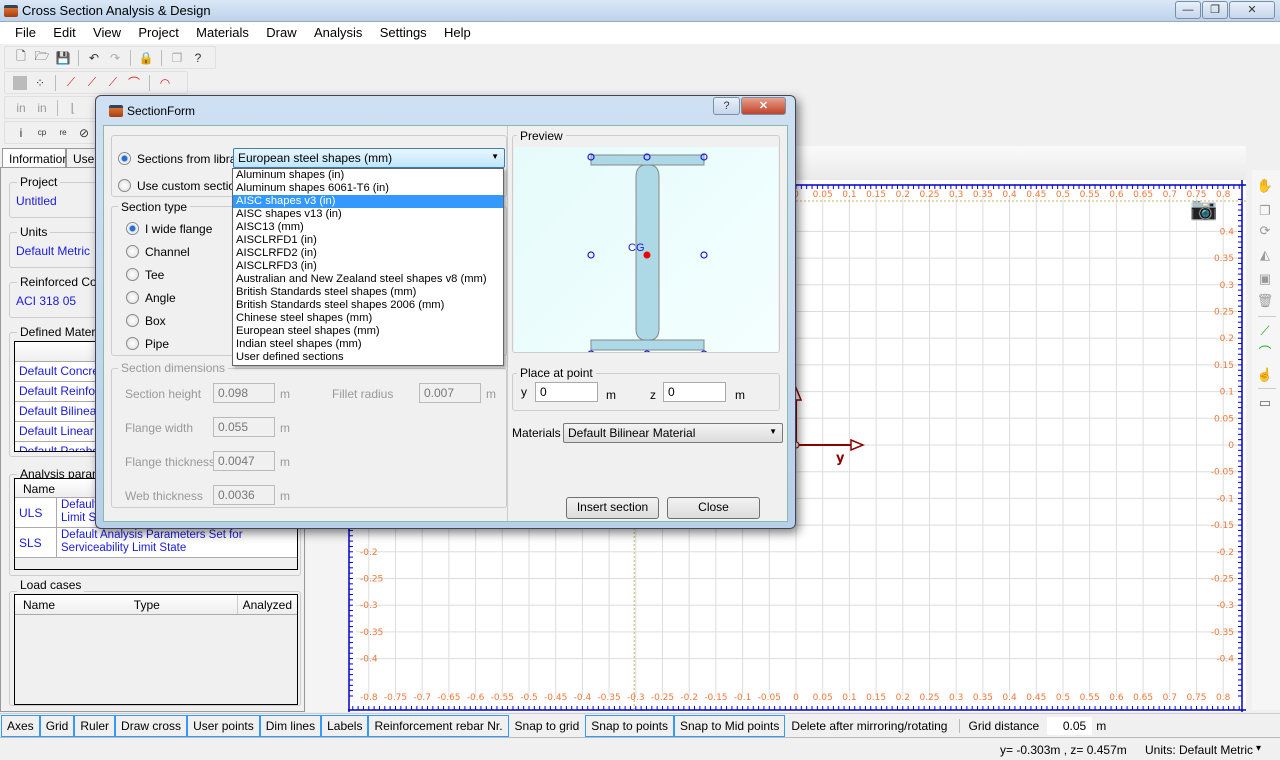  I want to click on library-option: Indian steel shapes (mm), so click(368, 344).